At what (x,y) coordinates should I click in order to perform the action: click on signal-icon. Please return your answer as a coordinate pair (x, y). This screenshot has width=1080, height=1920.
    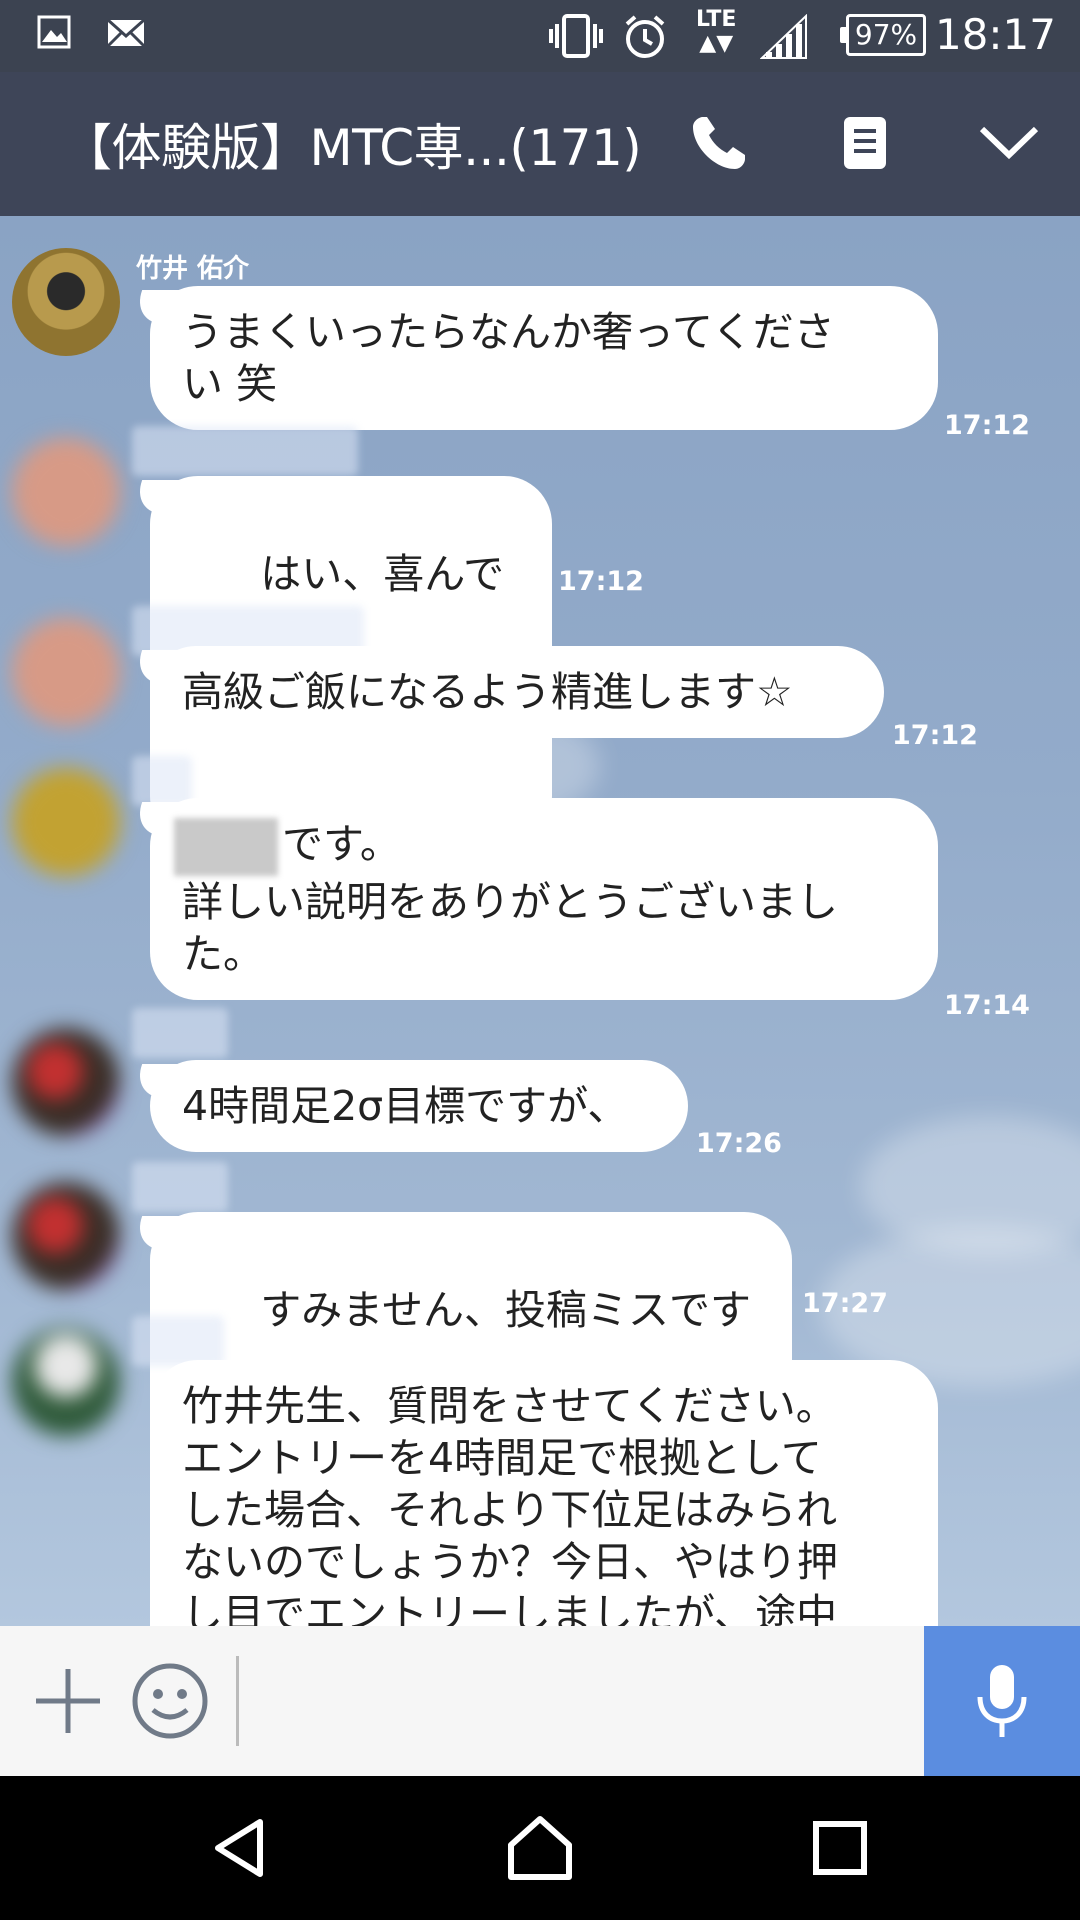
    Looking at the image, I should click on (783, 38).